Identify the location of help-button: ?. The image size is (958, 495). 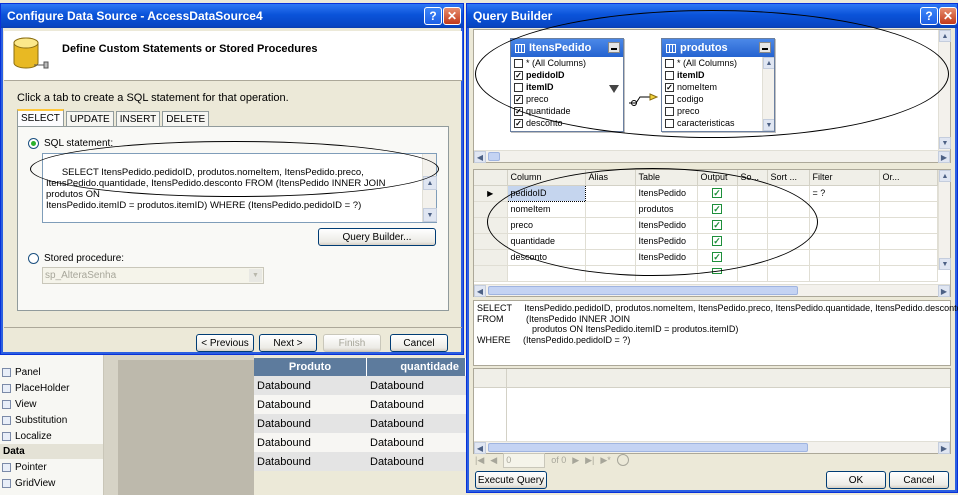
(433, 16).